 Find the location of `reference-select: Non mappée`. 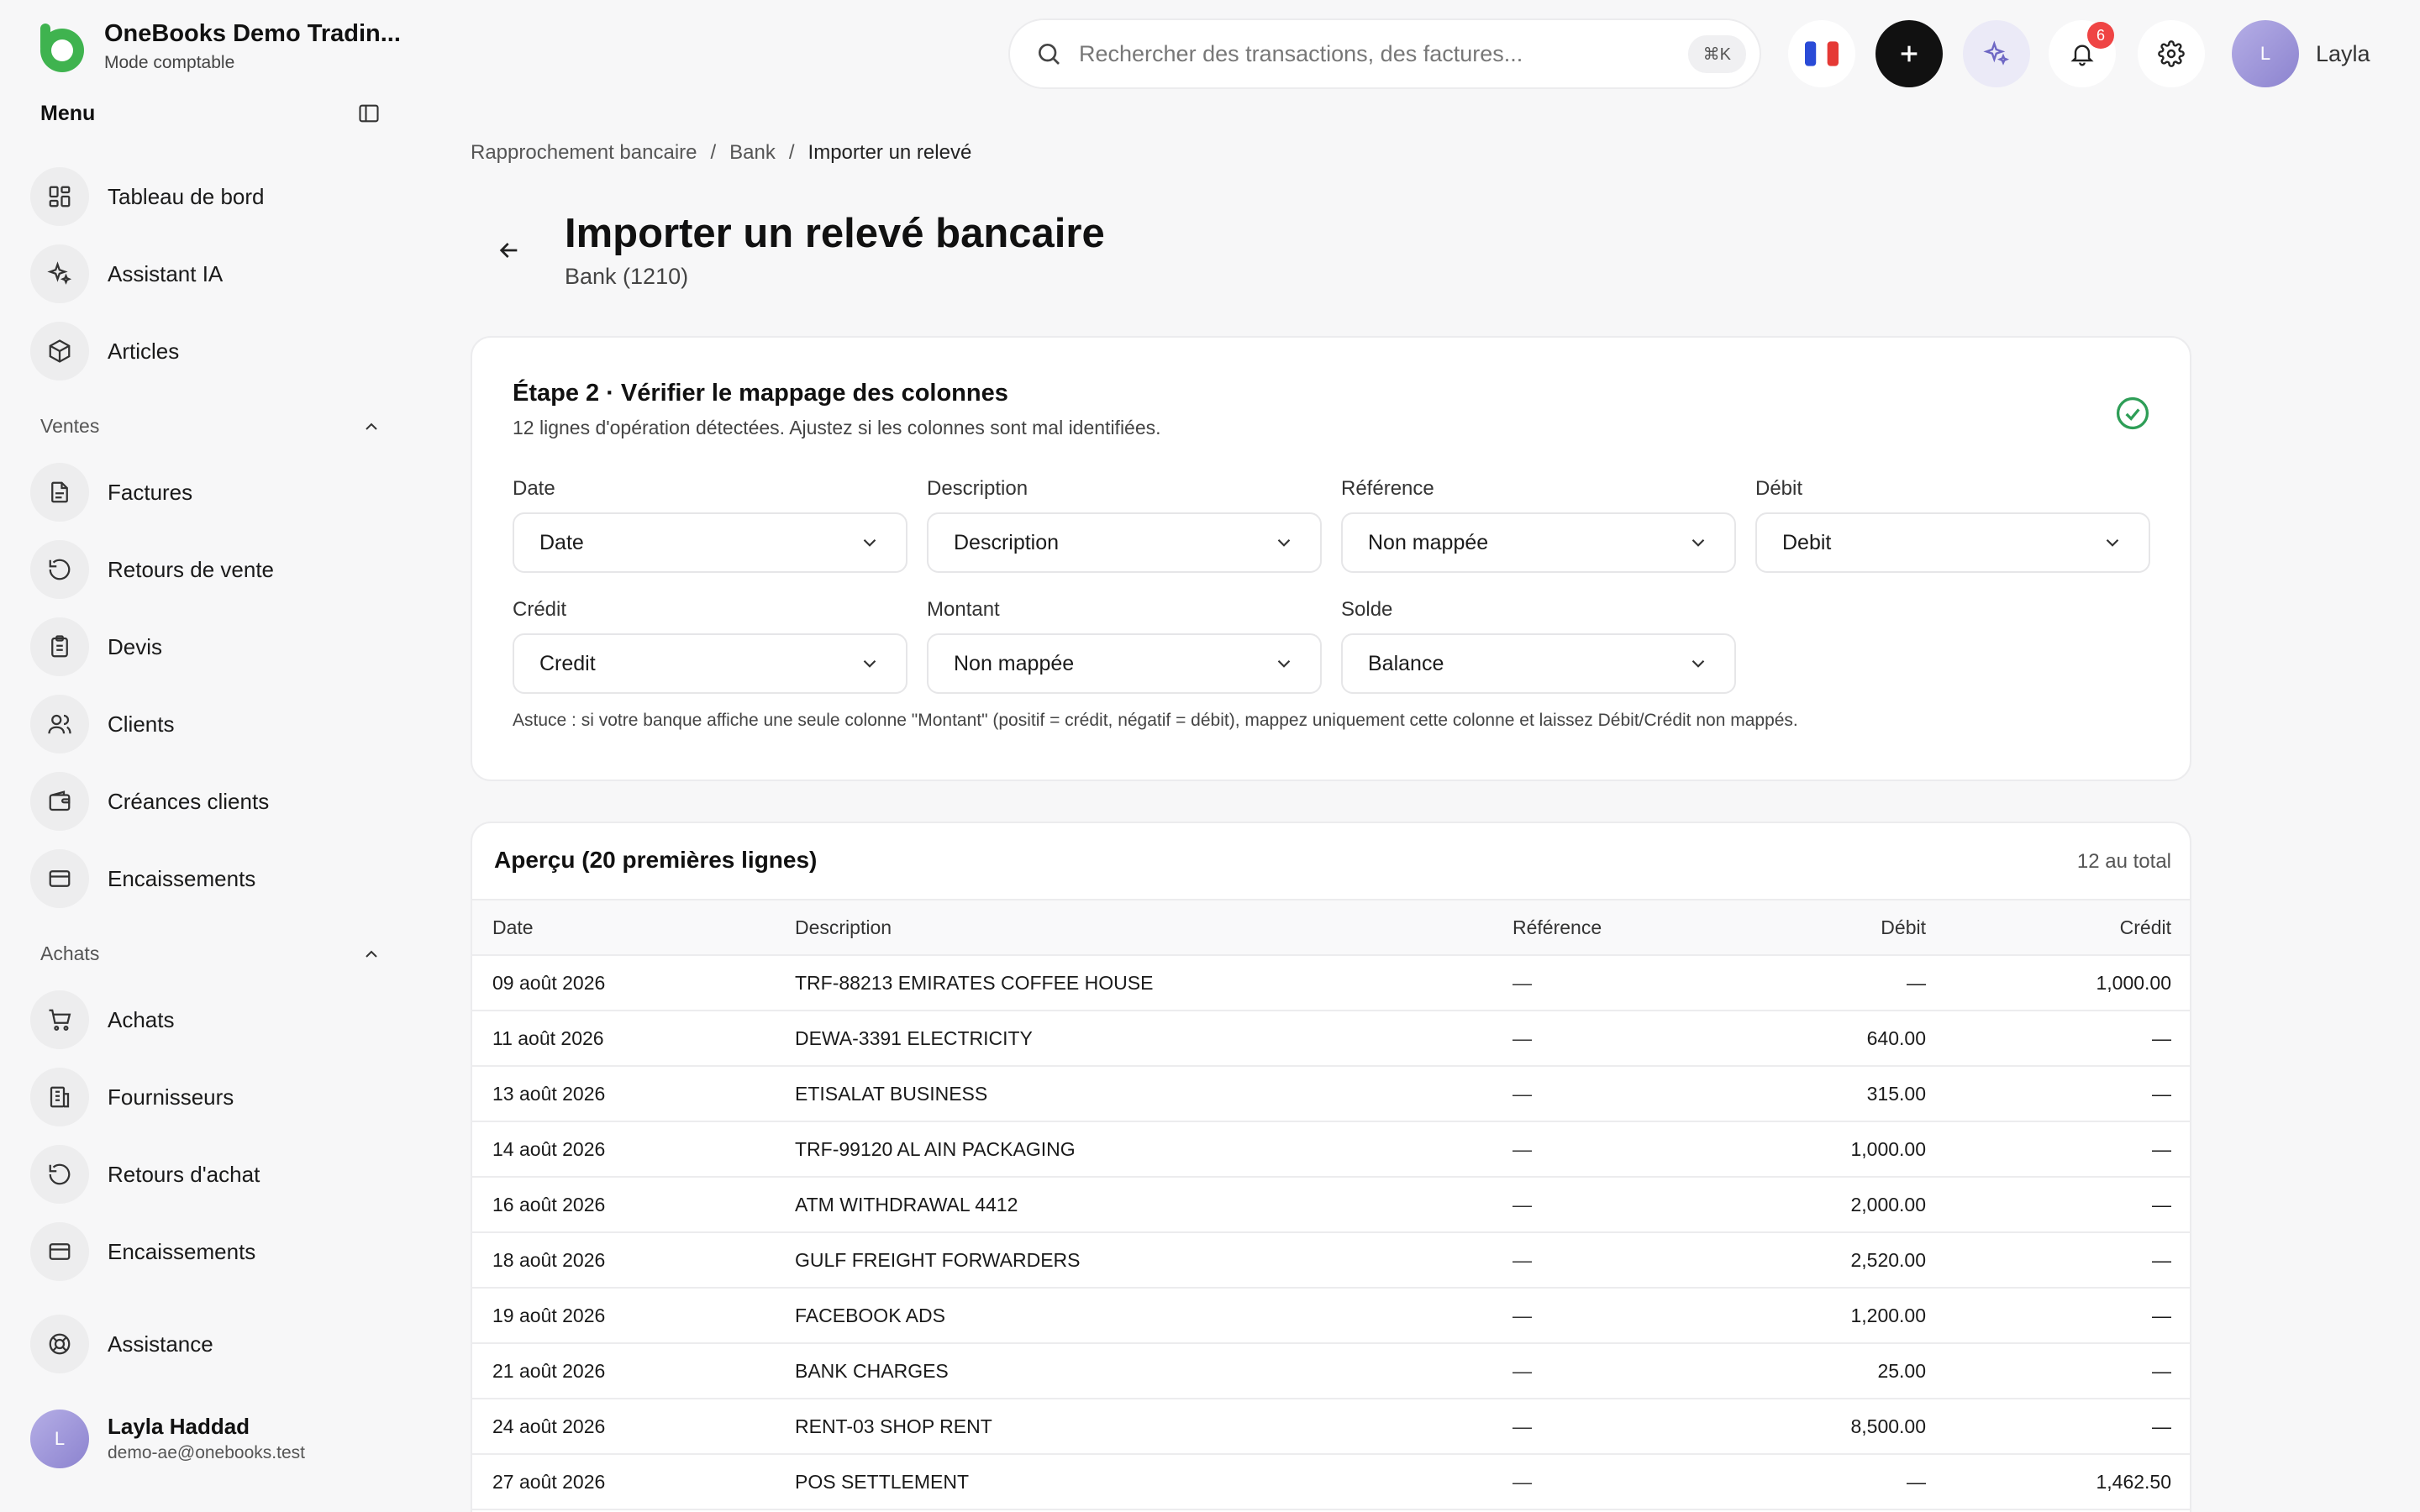

reference-select: Non mappée is located at coordinates (1538, 542).